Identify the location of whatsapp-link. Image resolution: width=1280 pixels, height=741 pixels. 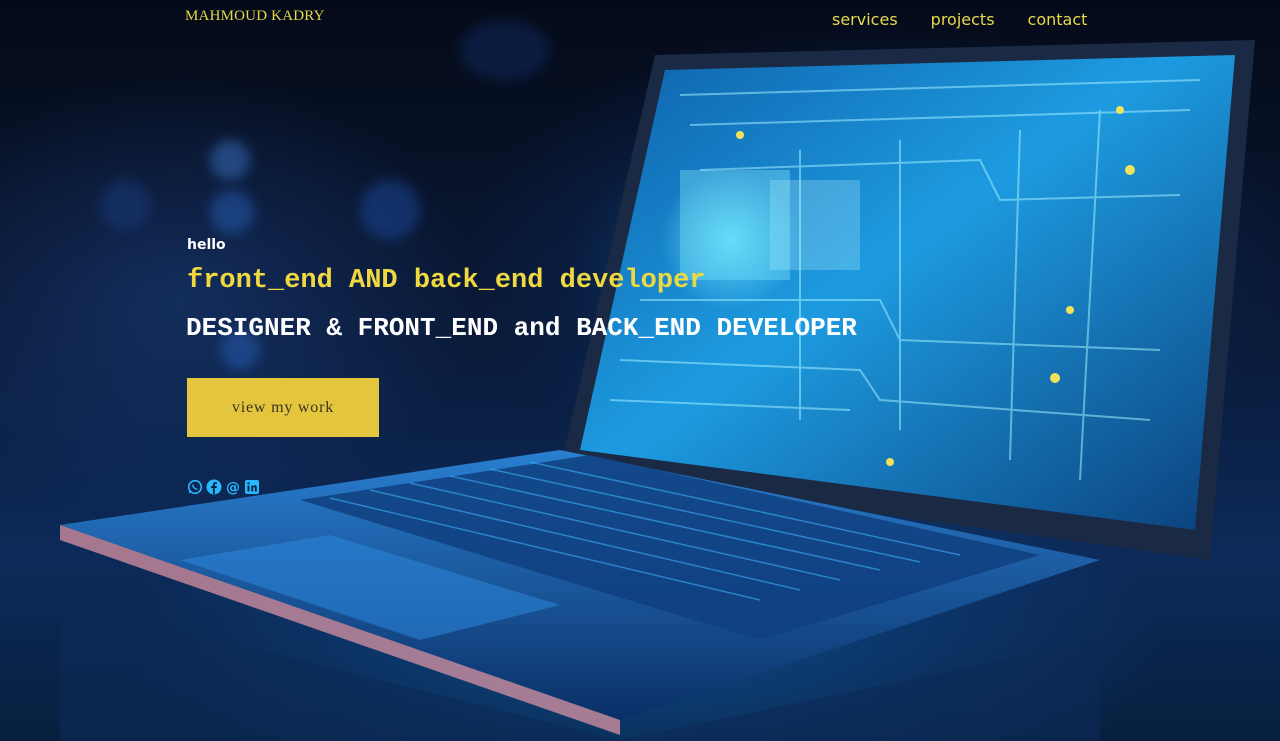
(195, 487).